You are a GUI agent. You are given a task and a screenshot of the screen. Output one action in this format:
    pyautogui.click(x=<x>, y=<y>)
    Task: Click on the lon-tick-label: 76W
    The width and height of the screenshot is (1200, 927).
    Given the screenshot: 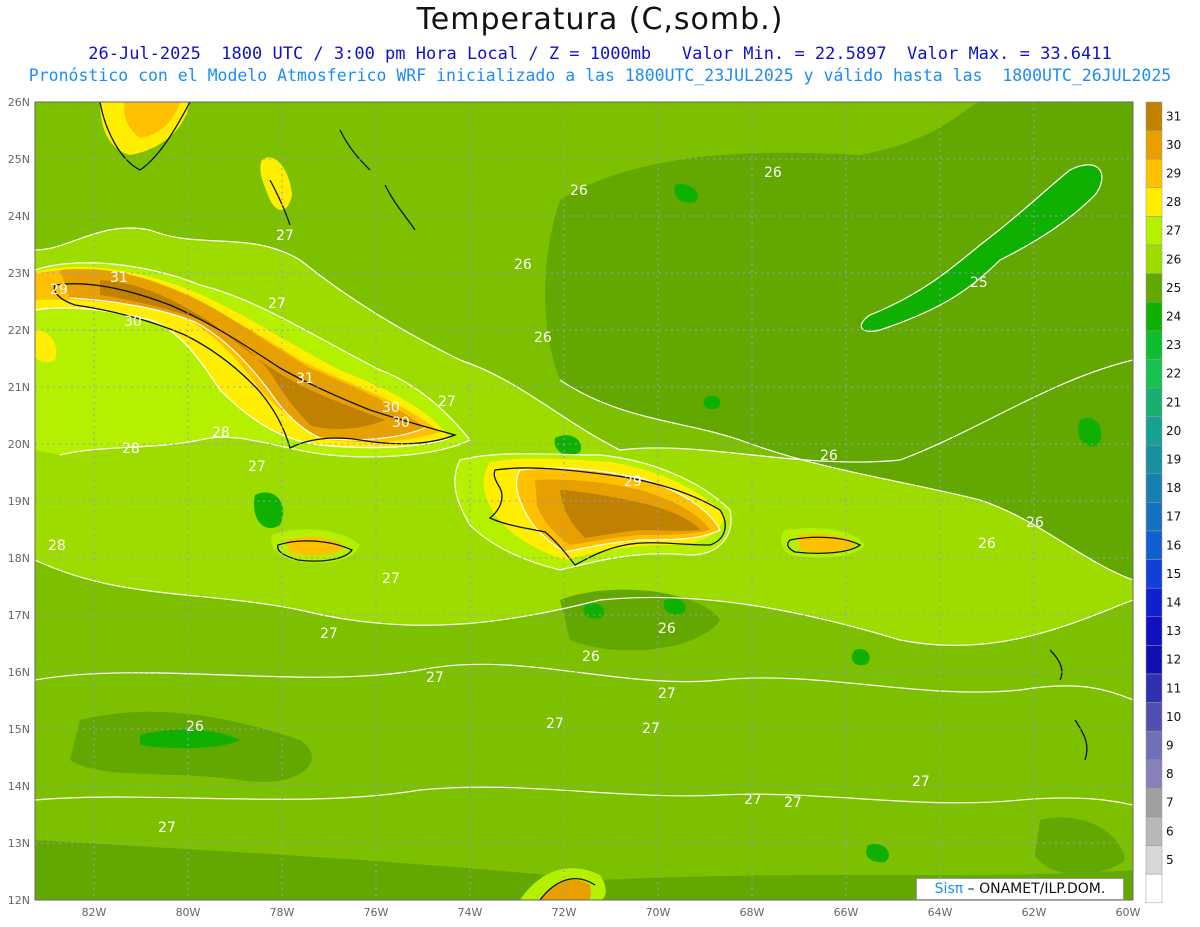 What is the action you would take?
    pyautogui.click(x=376, y=912)
    